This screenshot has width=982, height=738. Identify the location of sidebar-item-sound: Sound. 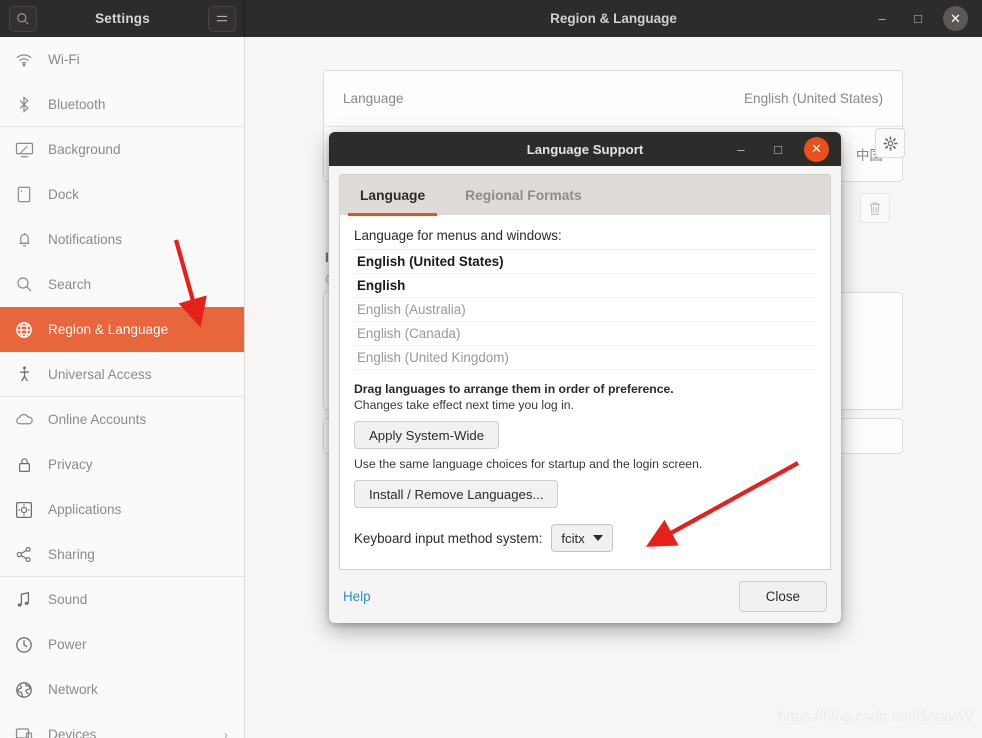
(122, 599).